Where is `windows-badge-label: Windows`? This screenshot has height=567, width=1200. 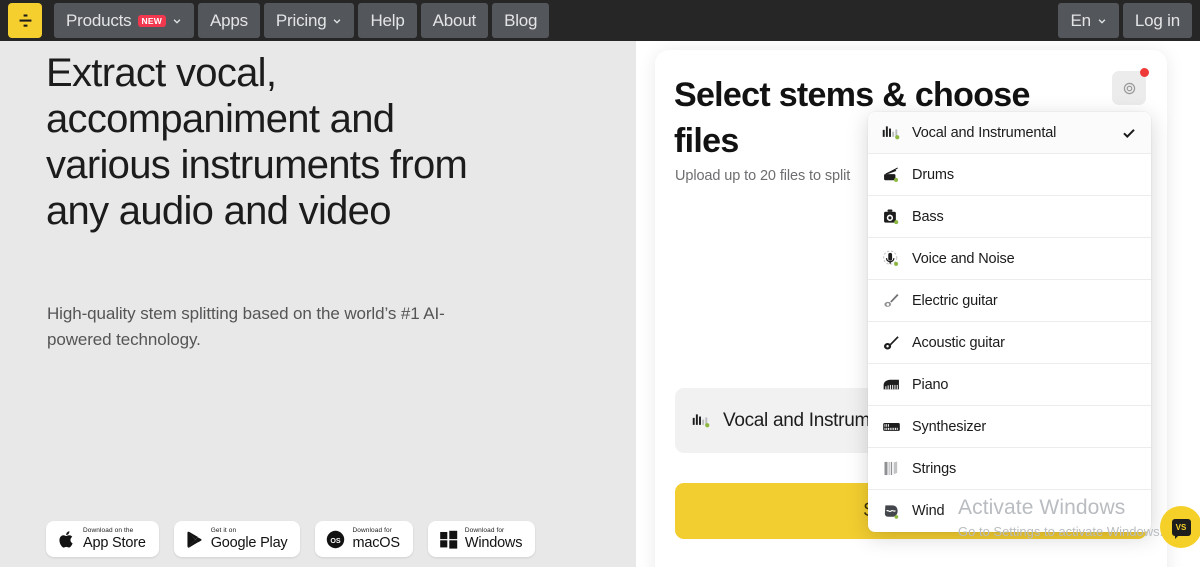 windows-badge-label: Windows is located at coordinates (493, 543).